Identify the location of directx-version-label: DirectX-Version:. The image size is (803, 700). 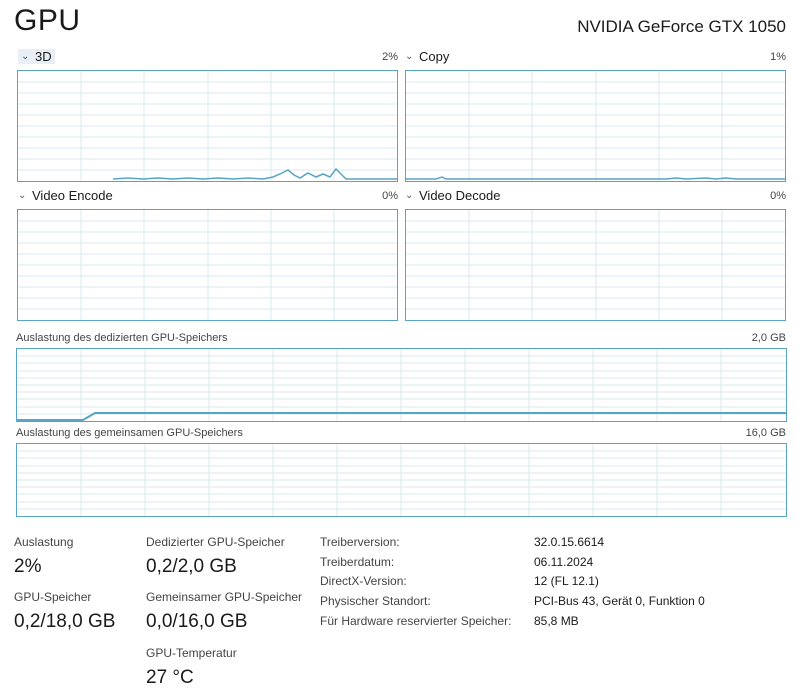
(363, 581).